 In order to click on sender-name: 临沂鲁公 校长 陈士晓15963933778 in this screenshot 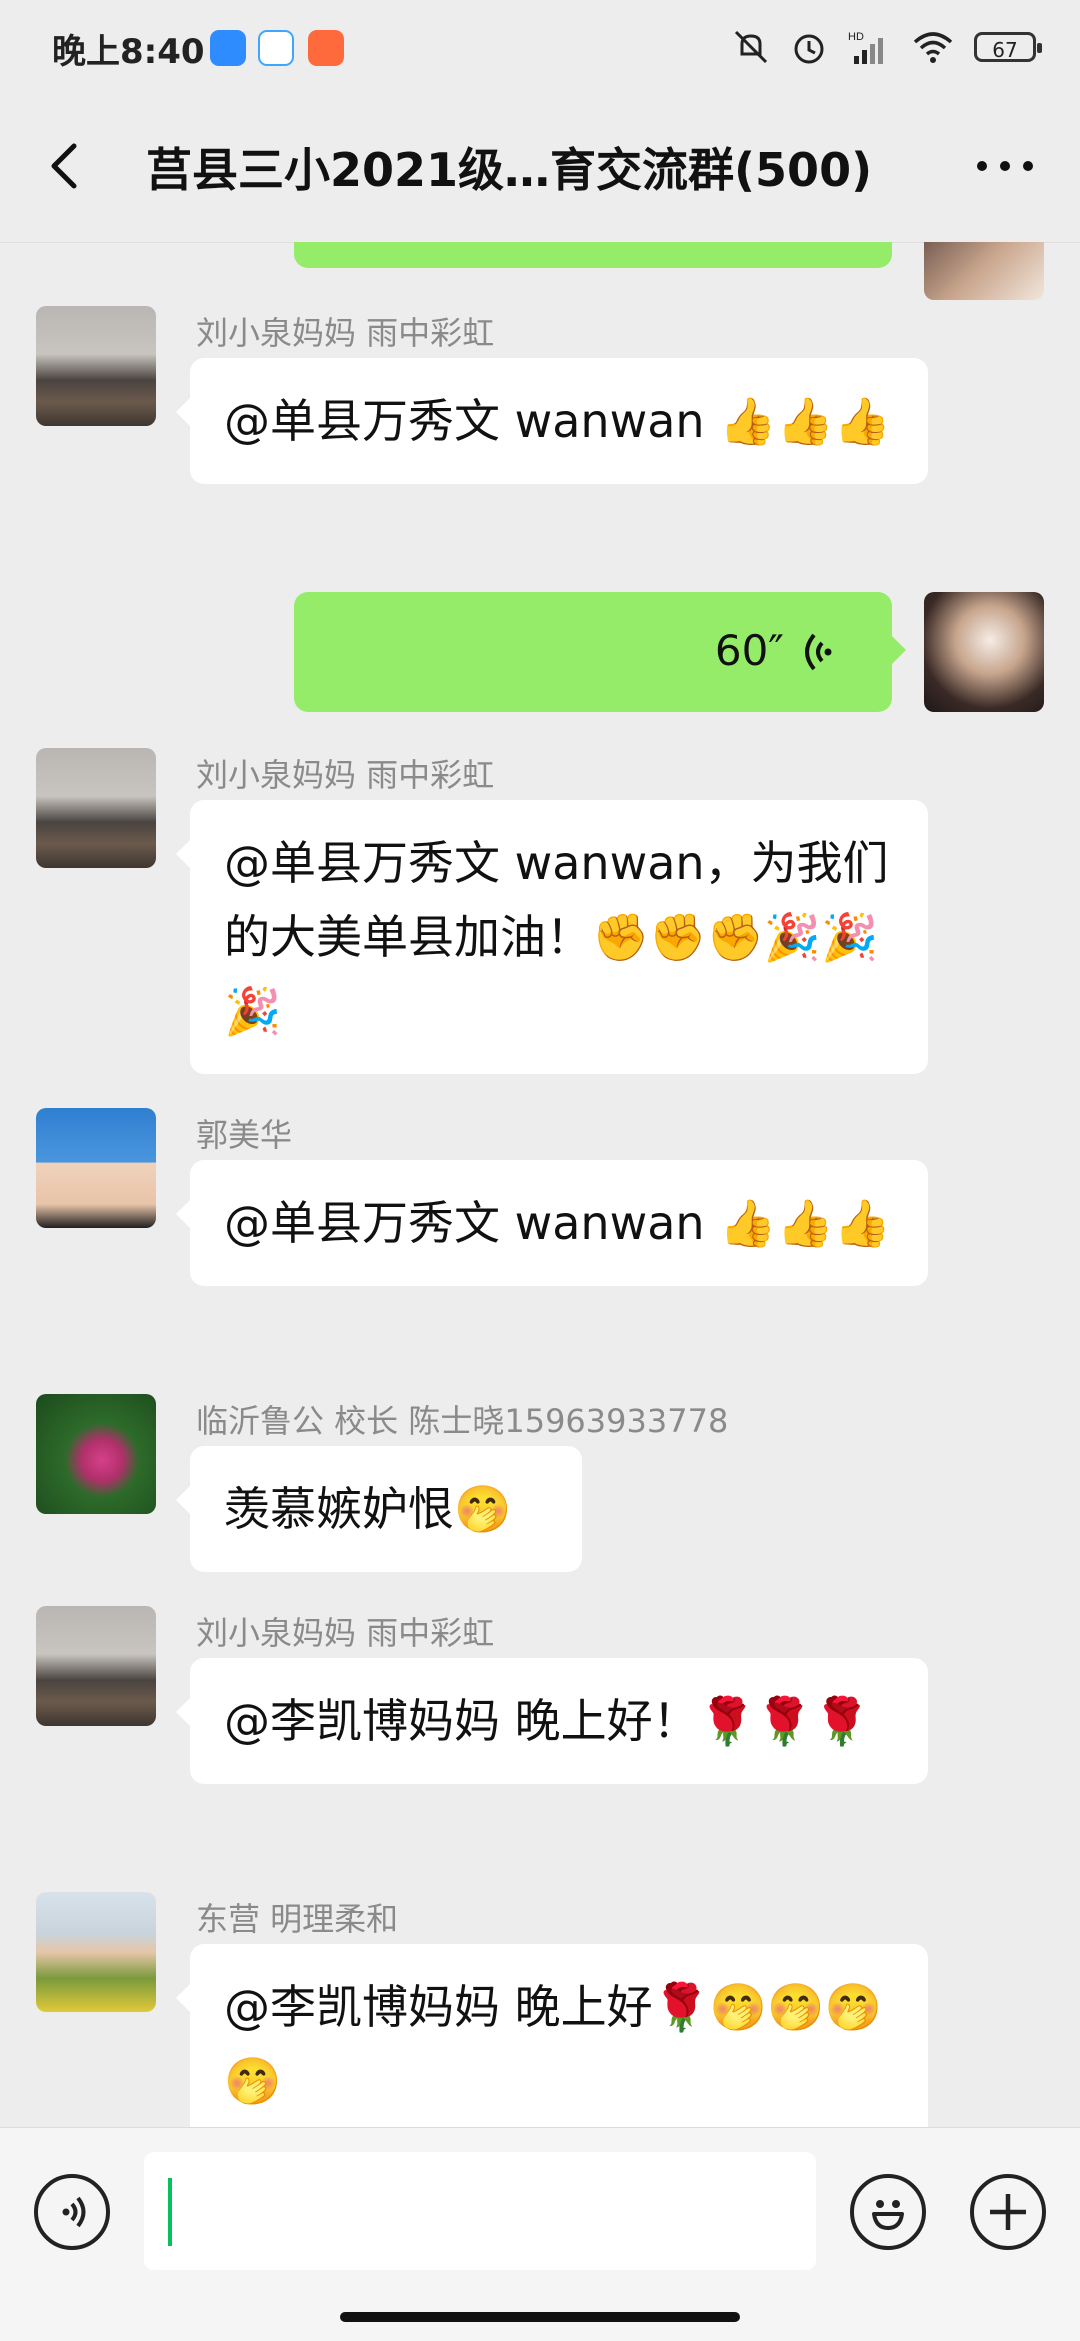, I will do `click(462, 1421)`.